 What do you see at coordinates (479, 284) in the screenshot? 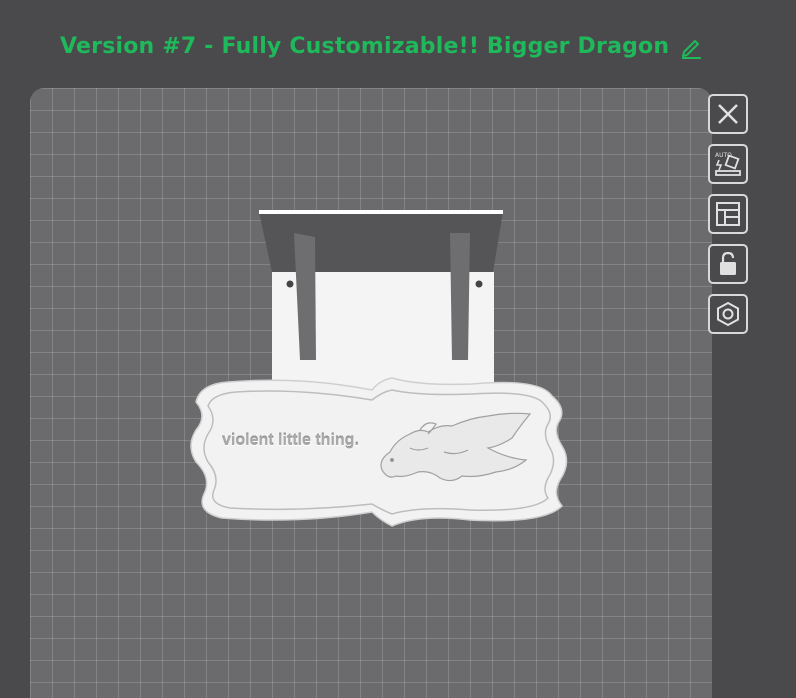
I see `right-screw-hole` at bounding box center [479, 284].